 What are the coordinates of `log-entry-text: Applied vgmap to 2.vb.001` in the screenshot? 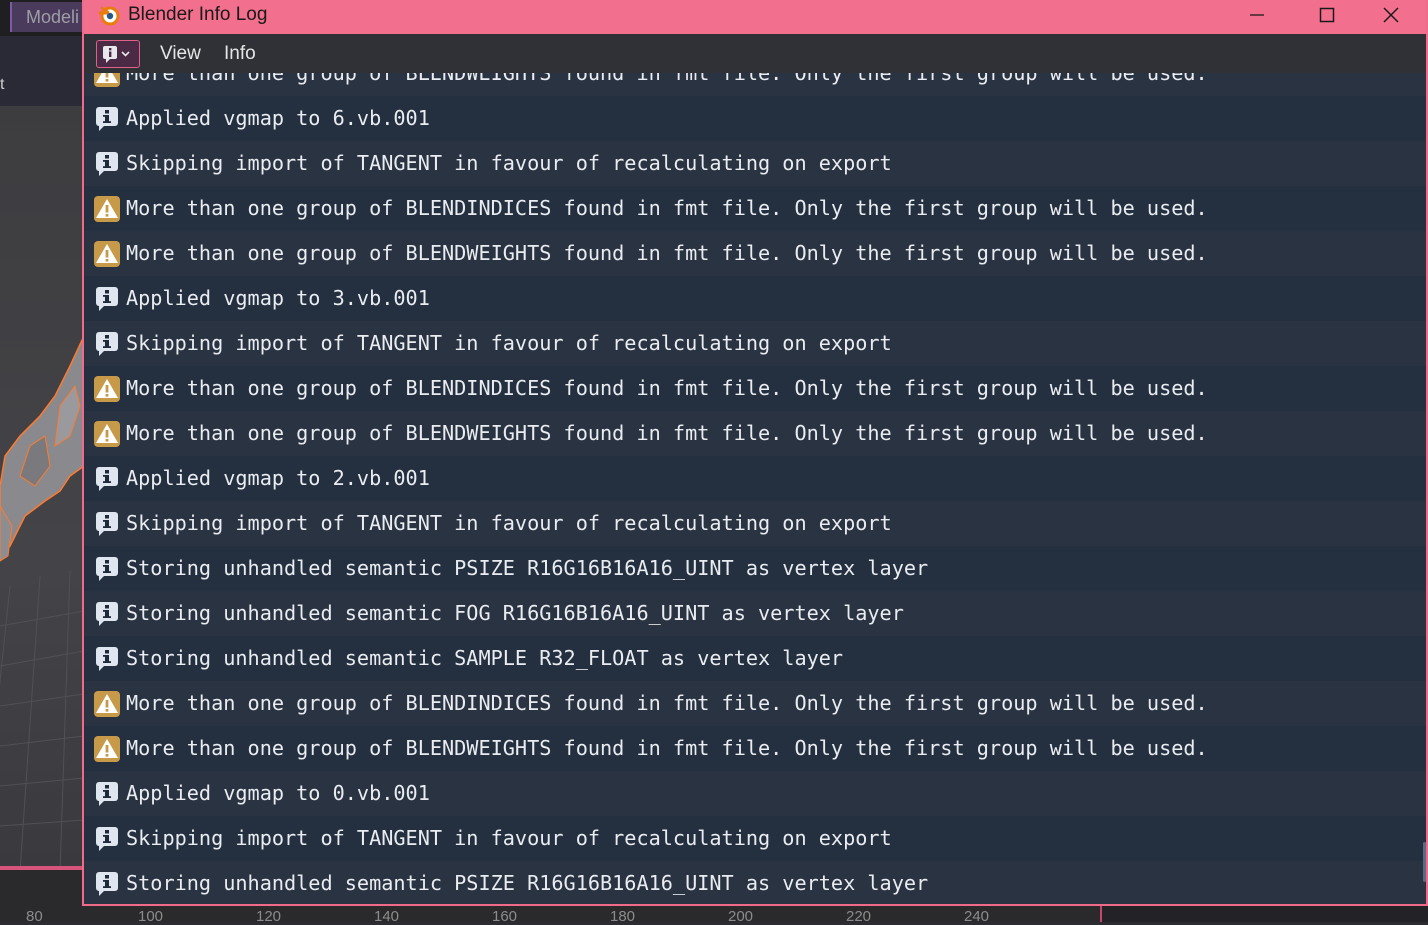 It's located at (278, 478).